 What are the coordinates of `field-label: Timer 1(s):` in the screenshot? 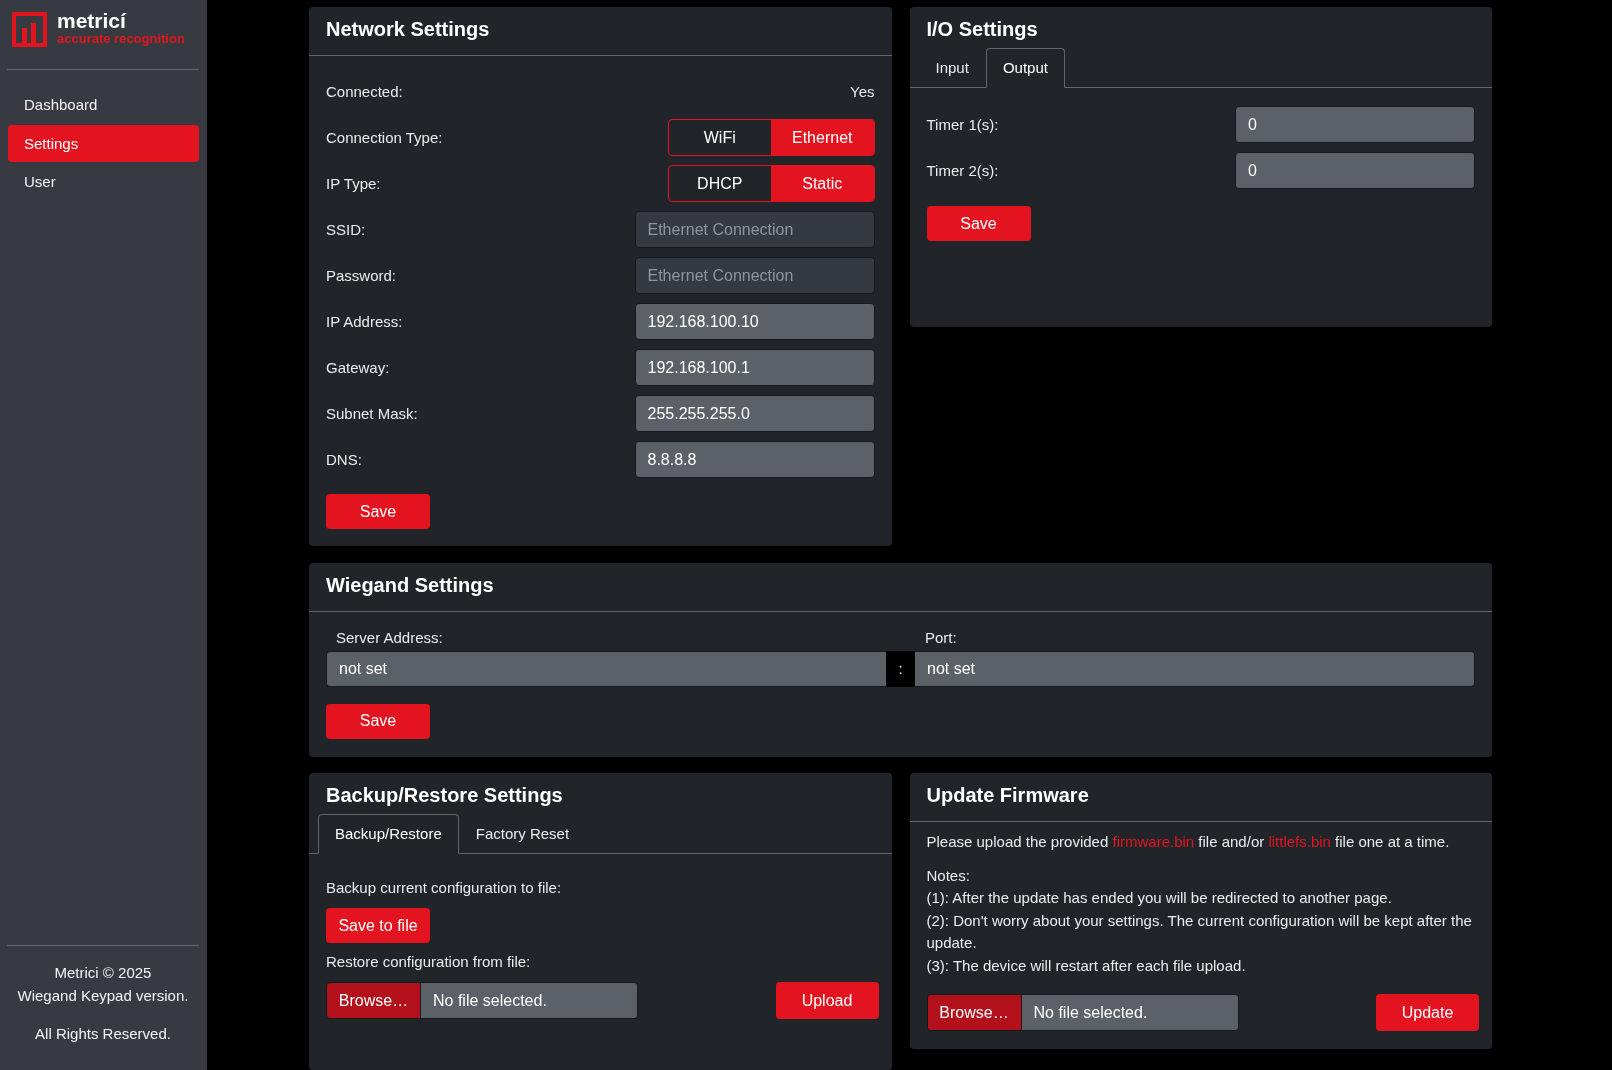 It's located at (962, 124).